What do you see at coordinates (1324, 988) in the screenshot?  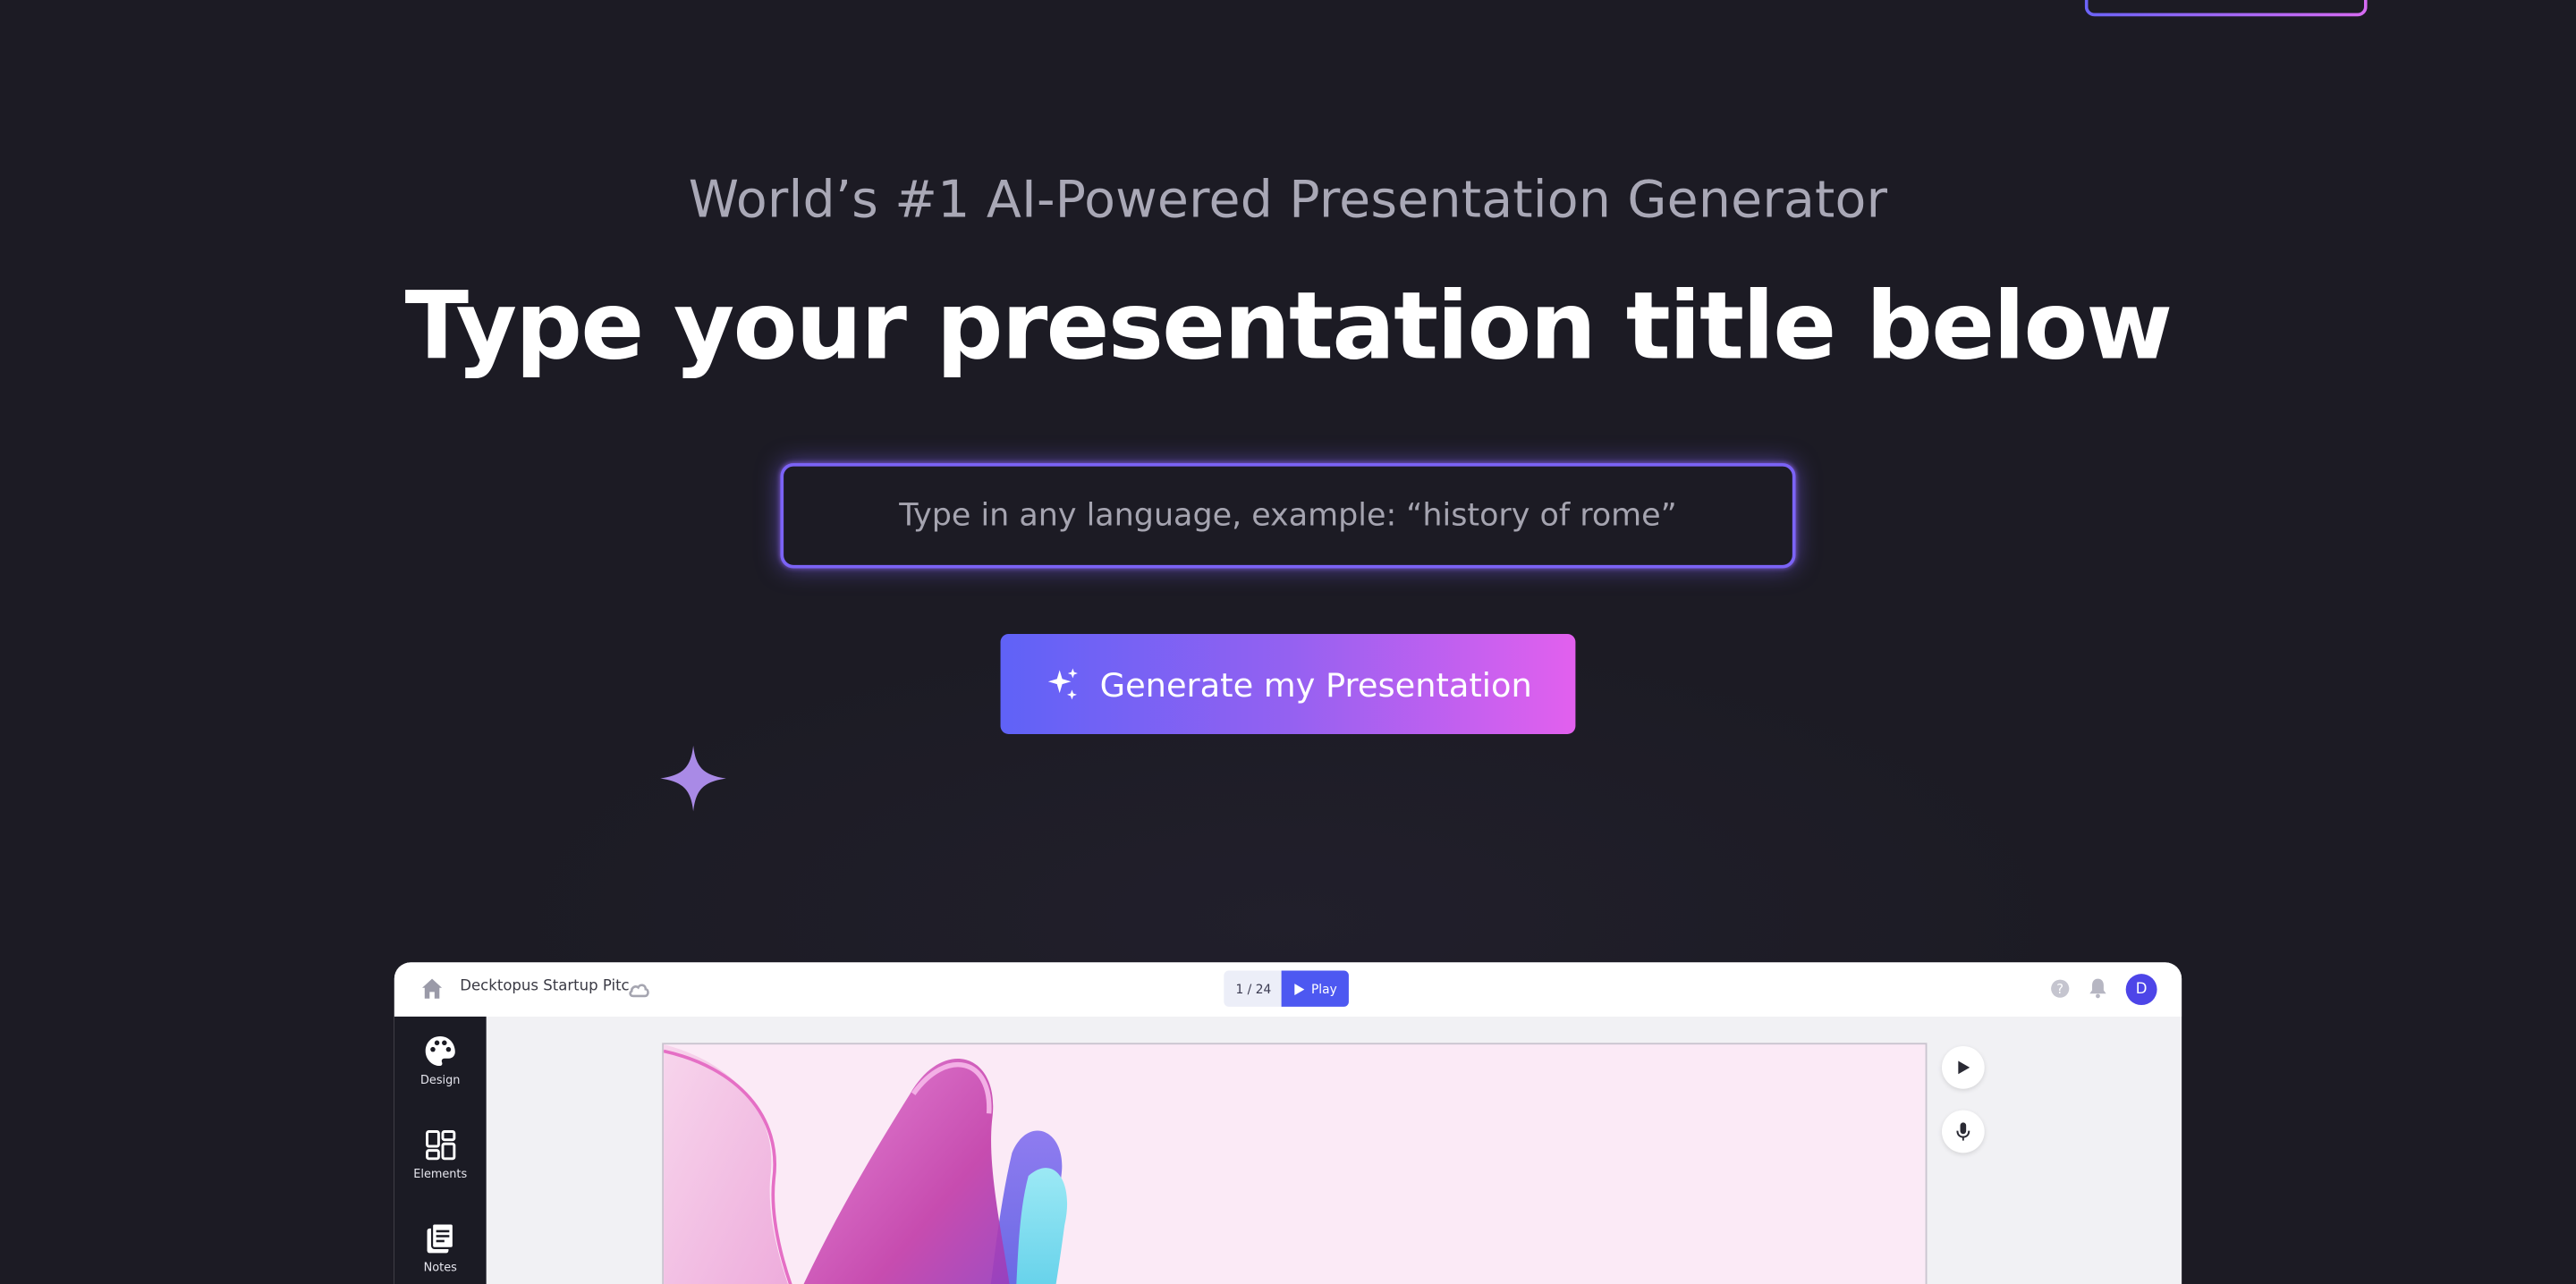 I see `play-label: Play` at bounding box center [1324, 988].